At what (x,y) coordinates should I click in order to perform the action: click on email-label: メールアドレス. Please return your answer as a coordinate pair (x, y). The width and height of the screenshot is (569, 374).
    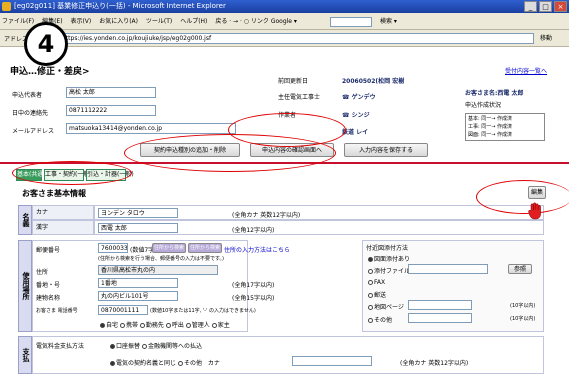
    Looking at the image, I should click on (33, 131).